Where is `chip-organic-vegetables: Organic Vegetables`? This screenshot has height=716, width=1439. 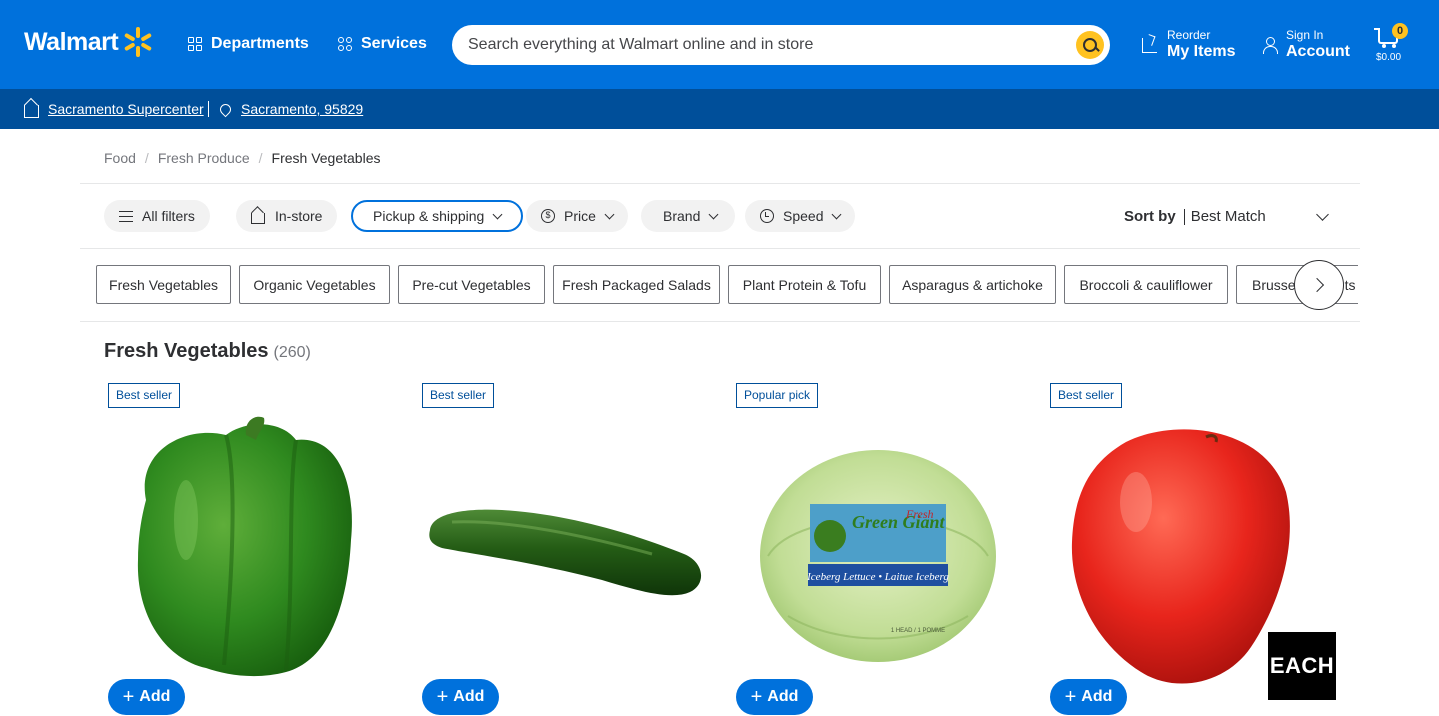
chip-organic-vegetables: Organic Vegetables is located at coordinates (314, 284).